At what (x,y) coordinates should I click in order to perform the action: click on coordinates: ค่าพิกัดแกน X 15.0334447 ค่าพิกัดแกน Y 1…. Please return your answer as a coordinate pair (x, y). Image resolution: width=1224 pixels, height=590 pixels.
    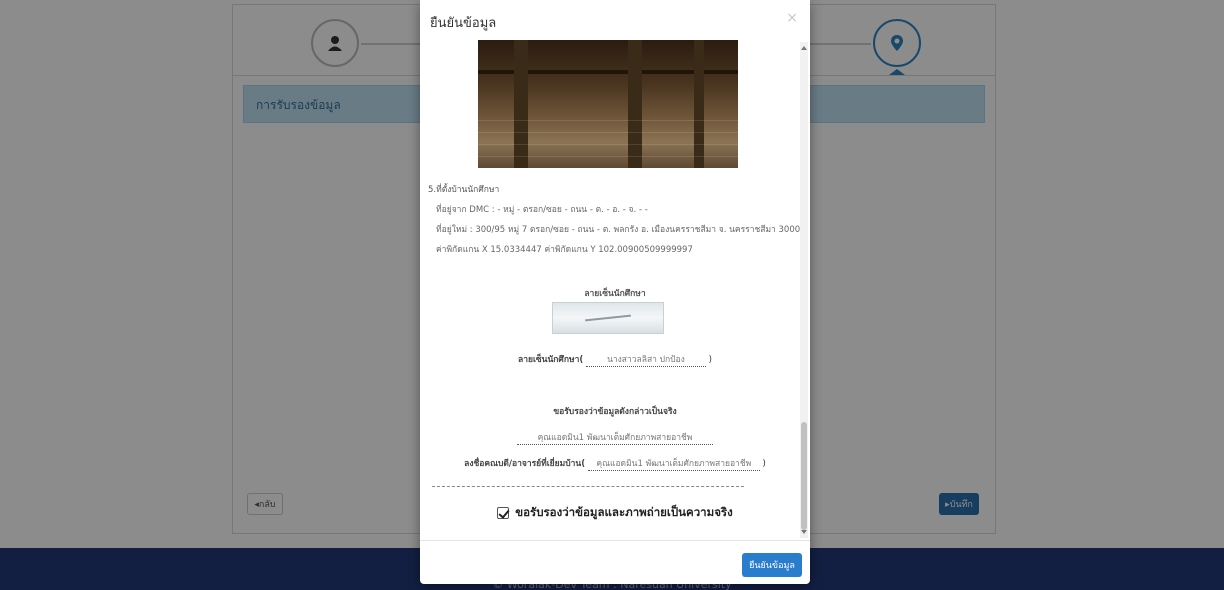
    Looking at the image, I should click on (564, 250).